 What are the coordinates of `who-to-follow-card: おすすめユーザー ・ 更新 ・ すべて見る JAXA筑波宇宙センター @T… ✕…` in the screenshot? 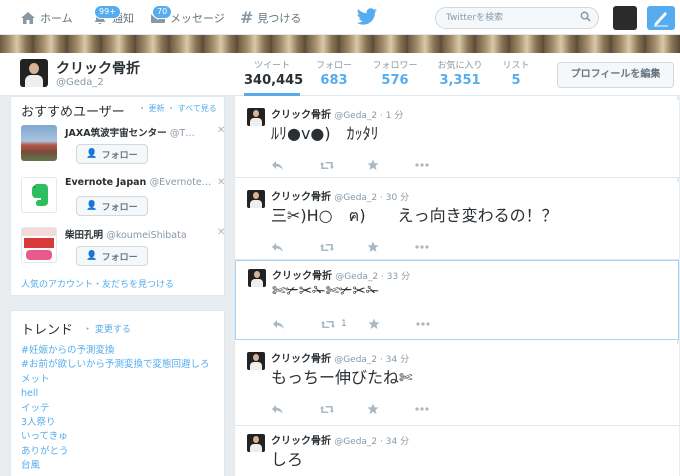 It's located at (117, 196).